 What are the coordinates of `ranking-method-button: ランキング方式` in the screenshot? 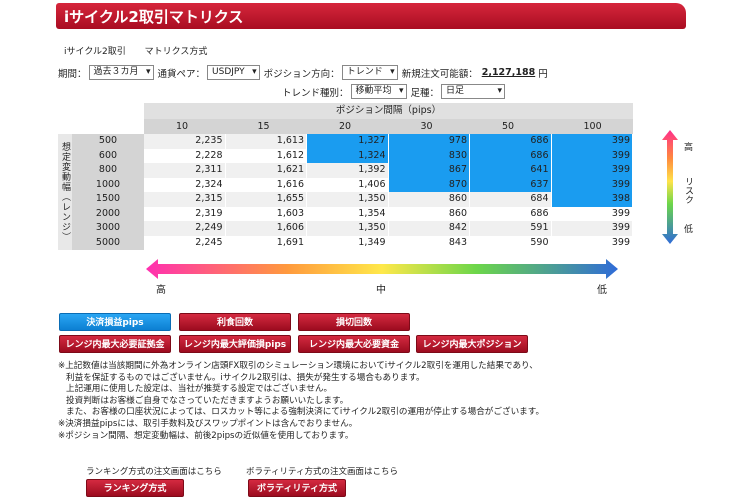 It's located at (135, 488).